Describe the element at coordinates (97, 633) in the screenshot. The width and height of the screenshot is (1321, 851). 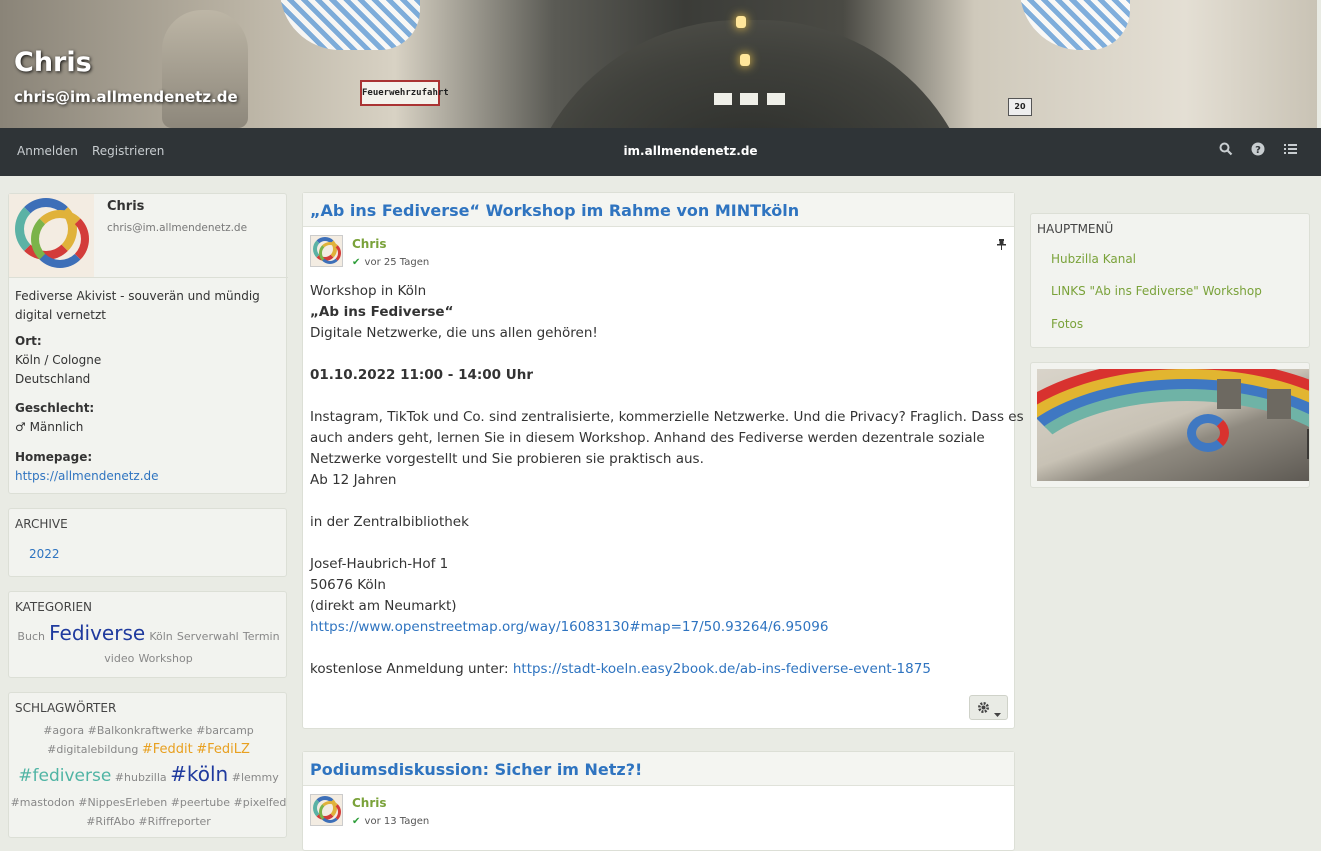
I see `category-fediverse: Fediverse` at that location.